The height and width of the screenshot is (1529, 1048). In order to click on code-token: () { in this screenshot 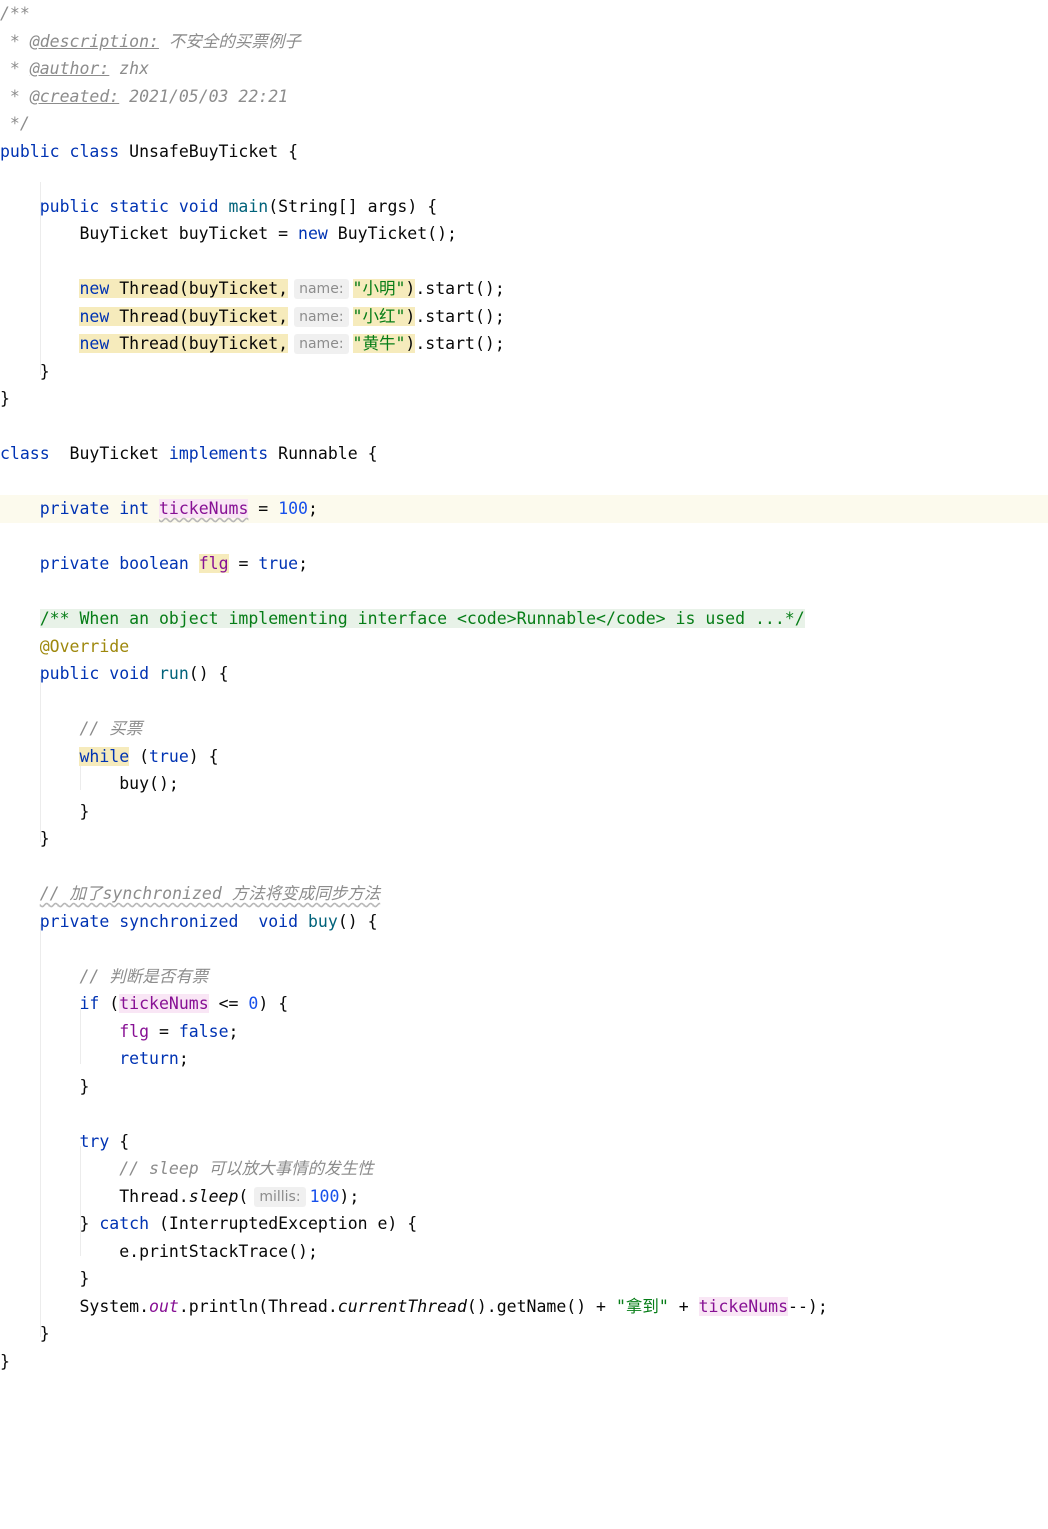, I will do `click(208, 673)`.